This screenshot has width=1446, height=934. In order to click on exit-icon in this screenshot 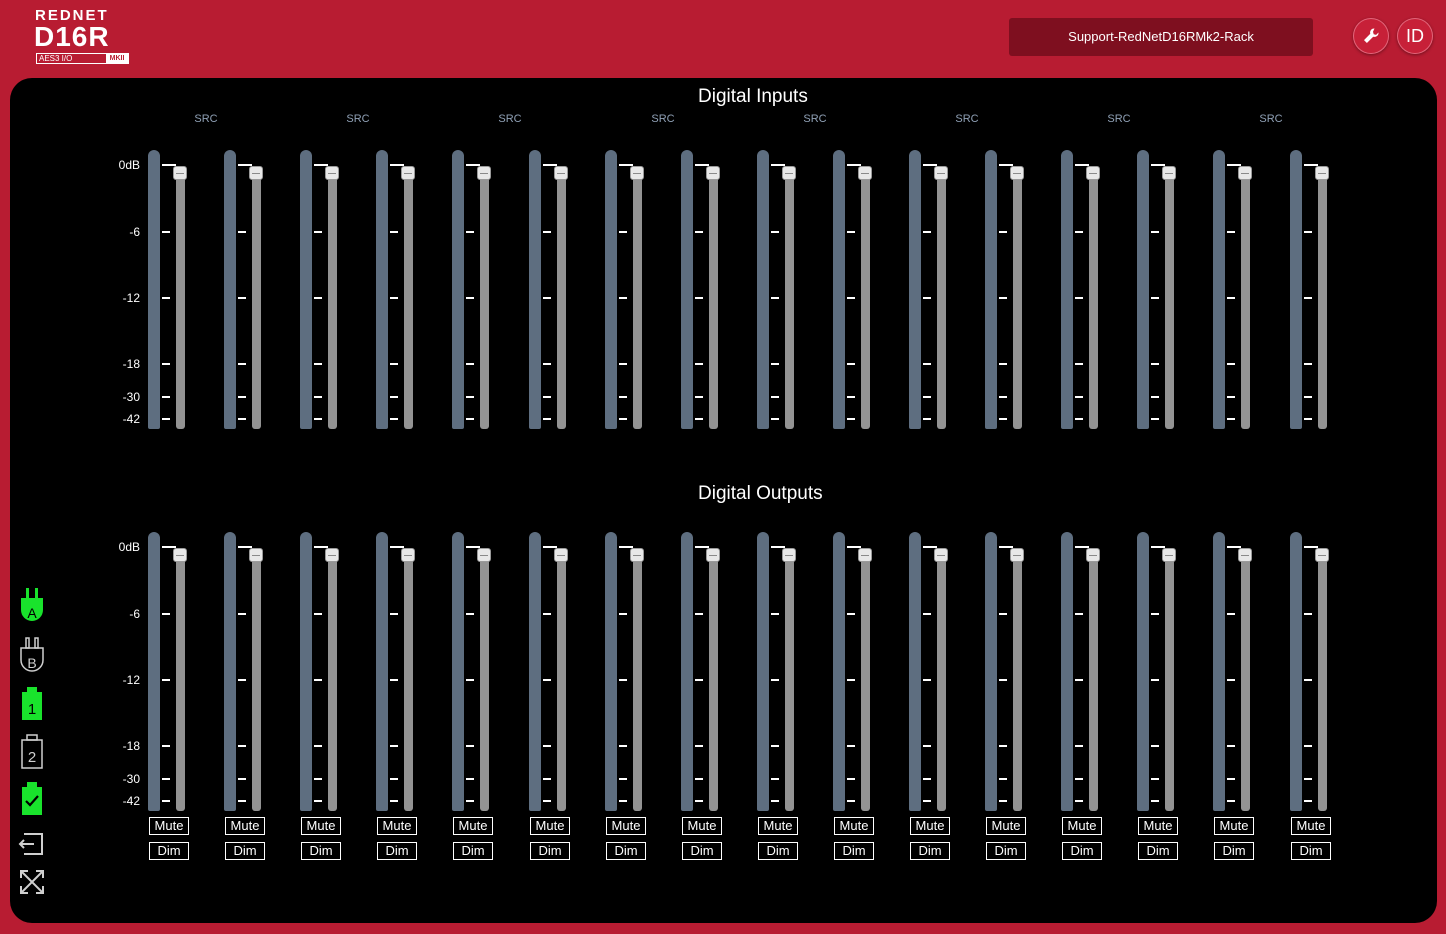, I will do `click(32, 844)`.